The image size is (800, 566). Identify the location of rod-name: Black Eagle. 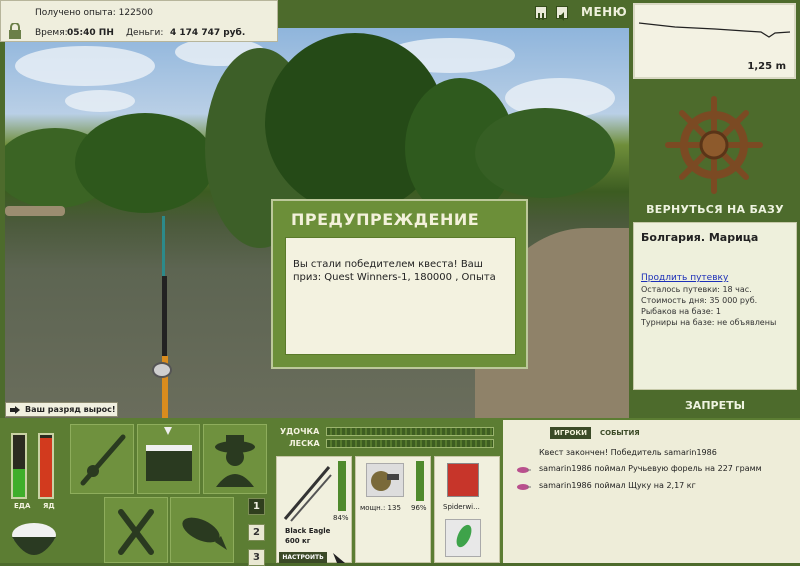
(308, 531).